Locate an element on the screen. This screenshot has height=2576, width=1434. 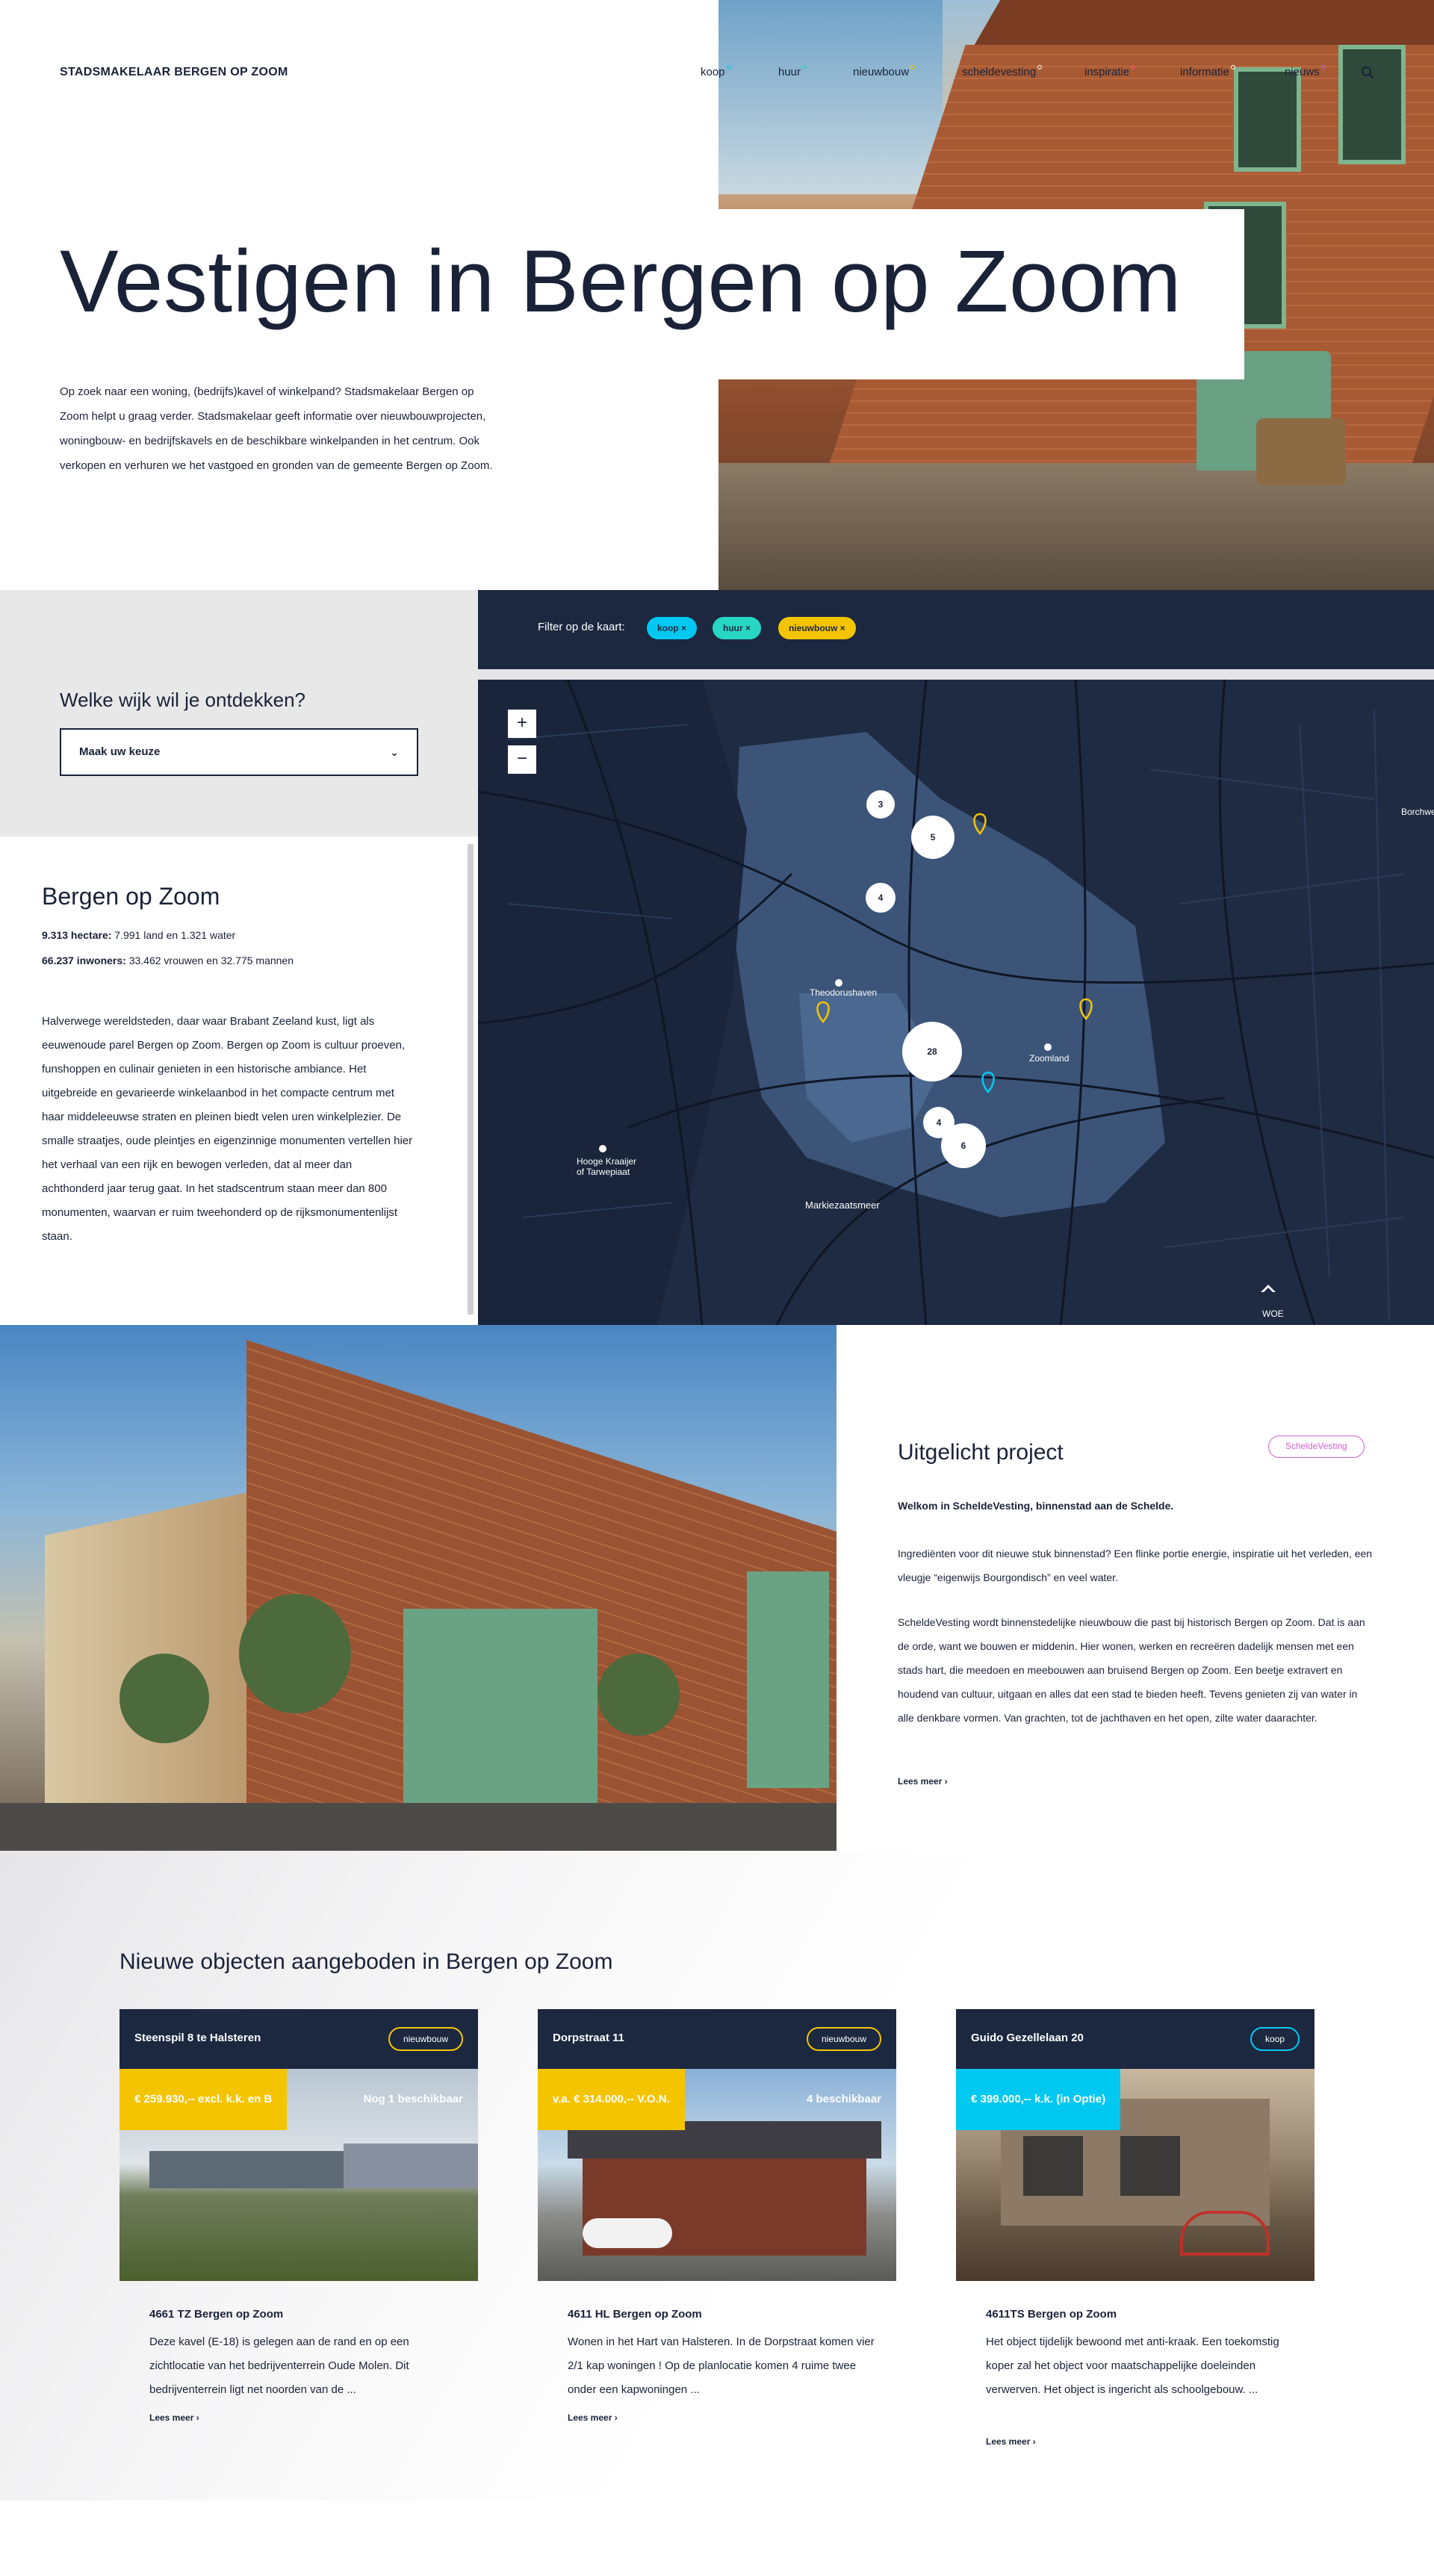
card-price: € 399.000,-- k.k. (in Optie) is located at coordinates (1038, 2099).